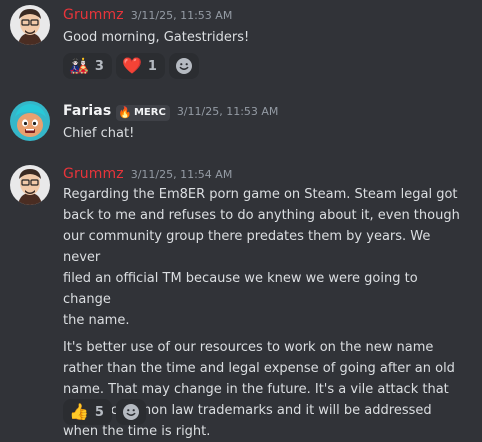 The width and height of the screenshot is (482, 442). I want to click on message-line: Good morning, Gatestriders!, so click(156, 37).